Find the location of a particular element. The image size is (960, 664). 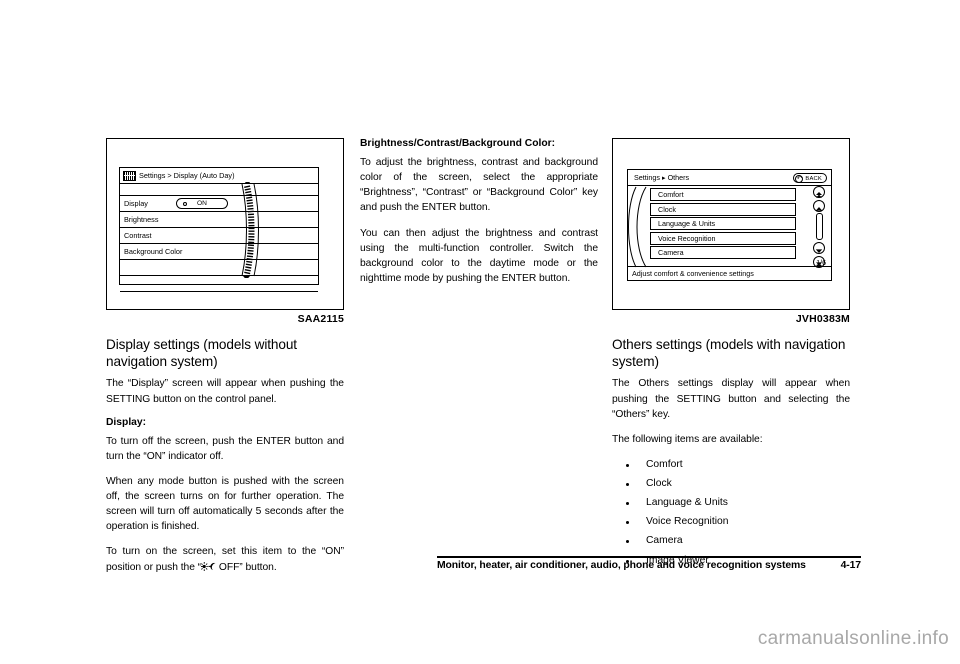

screen-row-brightness: Brightness is located at coordinates (219, 220).